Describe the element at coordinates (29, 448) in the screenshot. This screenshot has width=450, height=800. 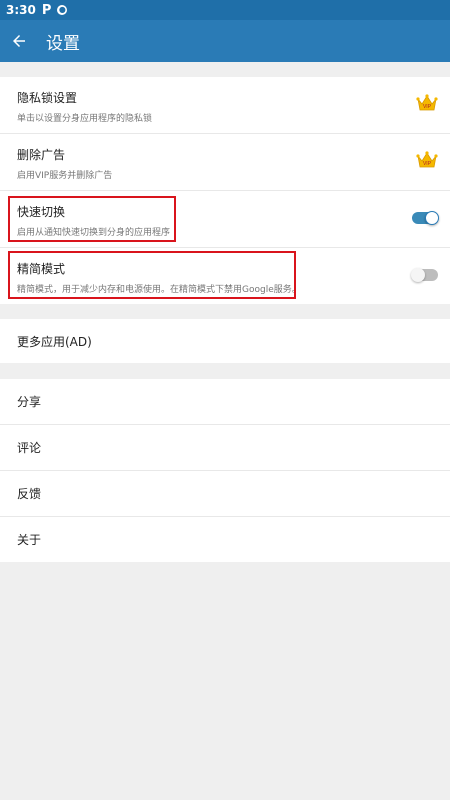
I see `menu-item-label: 评论` at that location.